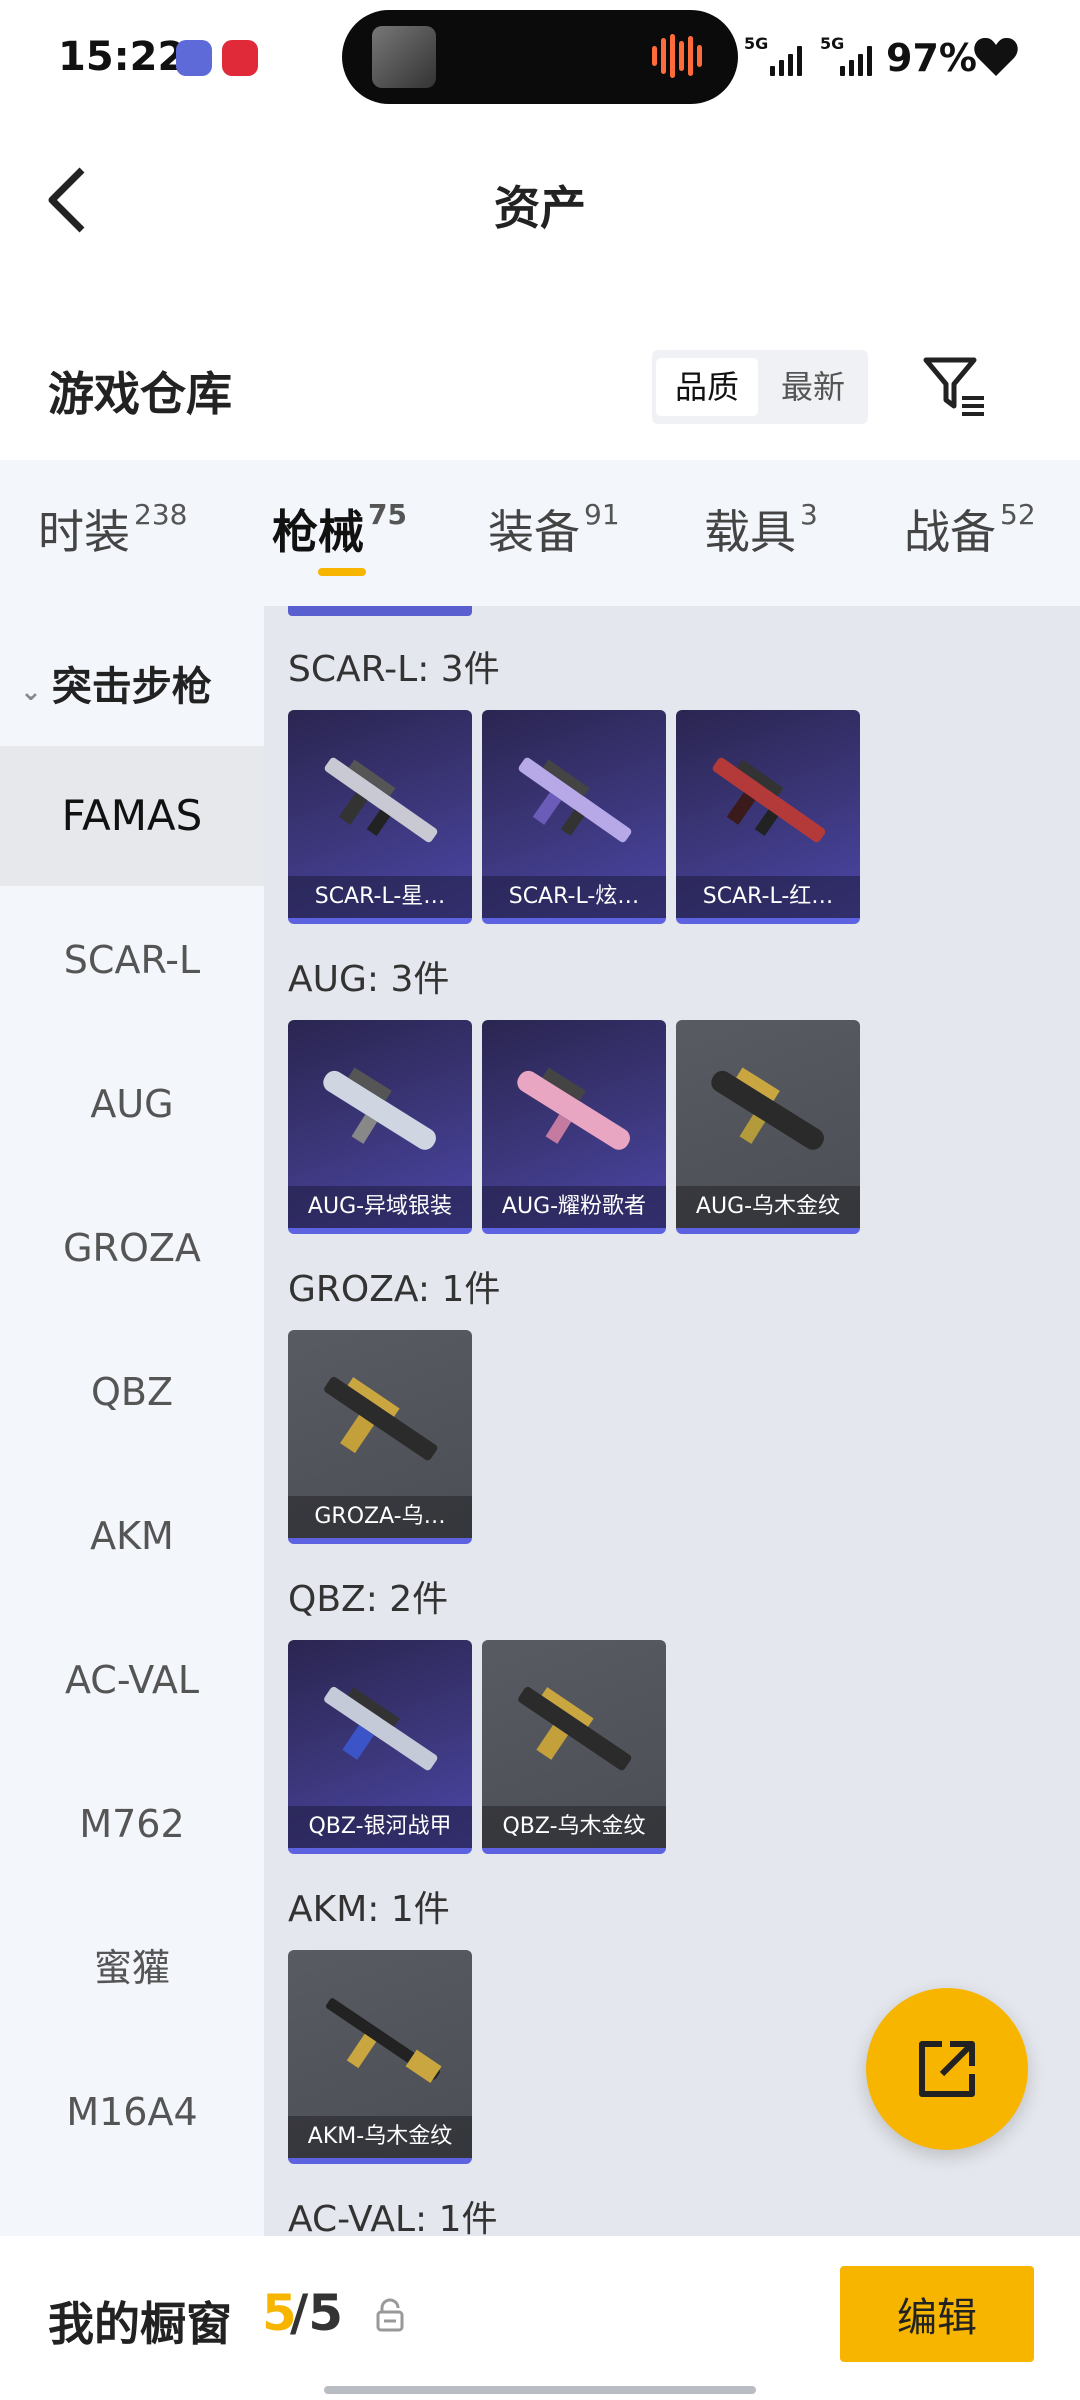  I want to click on tab-count: 52, so click(1018, 514).